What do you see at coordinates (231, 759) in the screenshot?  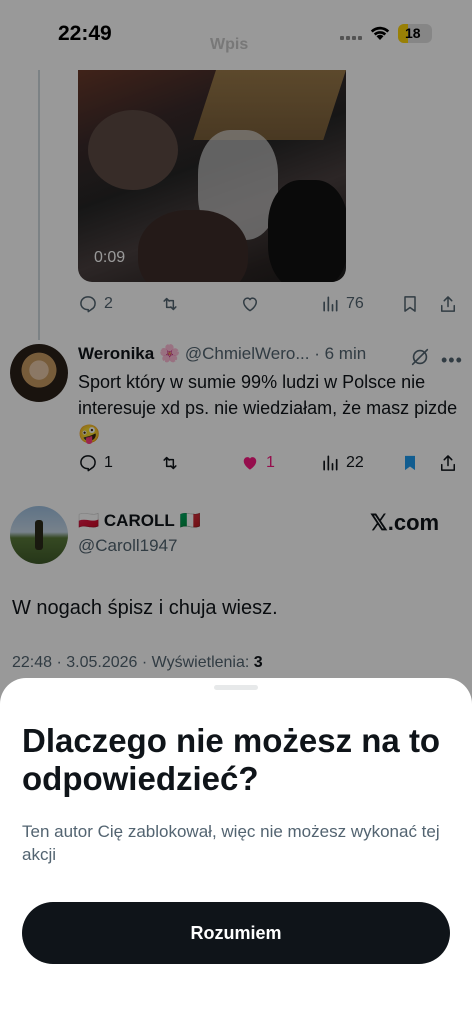 I see `sheet-title: Dlaczego nie możesz na to odpowiedzieć?` at bounding box center [231, 759].